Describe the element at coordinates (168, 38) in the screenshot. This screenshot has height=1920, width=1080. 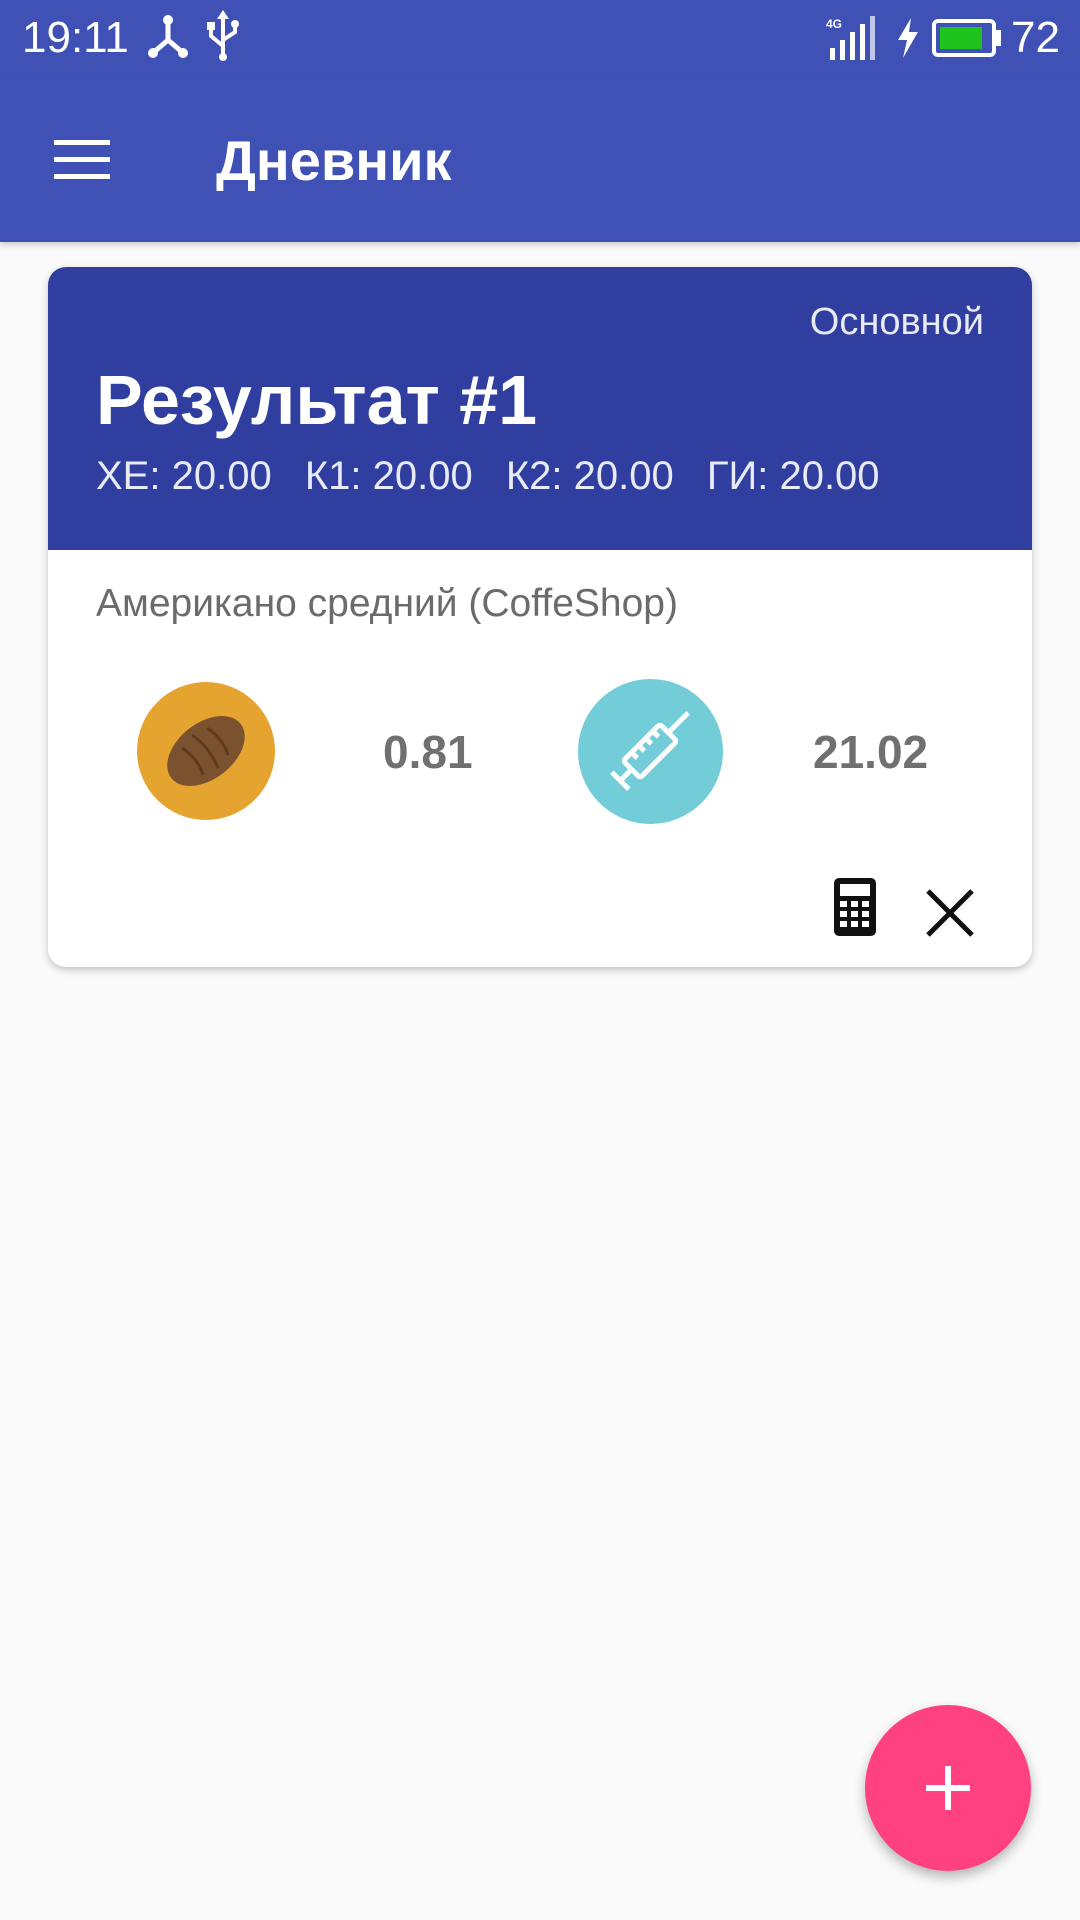
I see `sync-hub-icon` at that location.